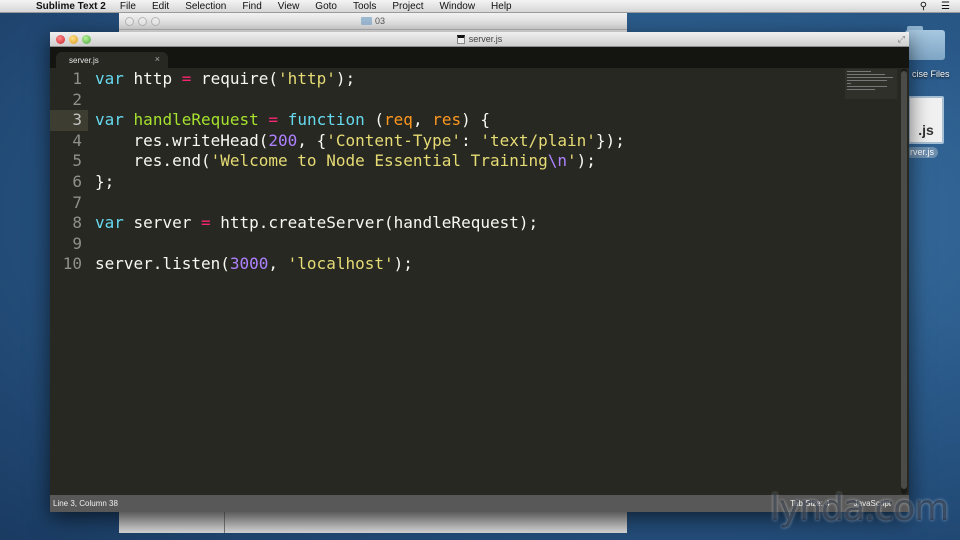  Describe the element at coordinates (360, 182) in the screenshot. I see `code-line: };` at that location.